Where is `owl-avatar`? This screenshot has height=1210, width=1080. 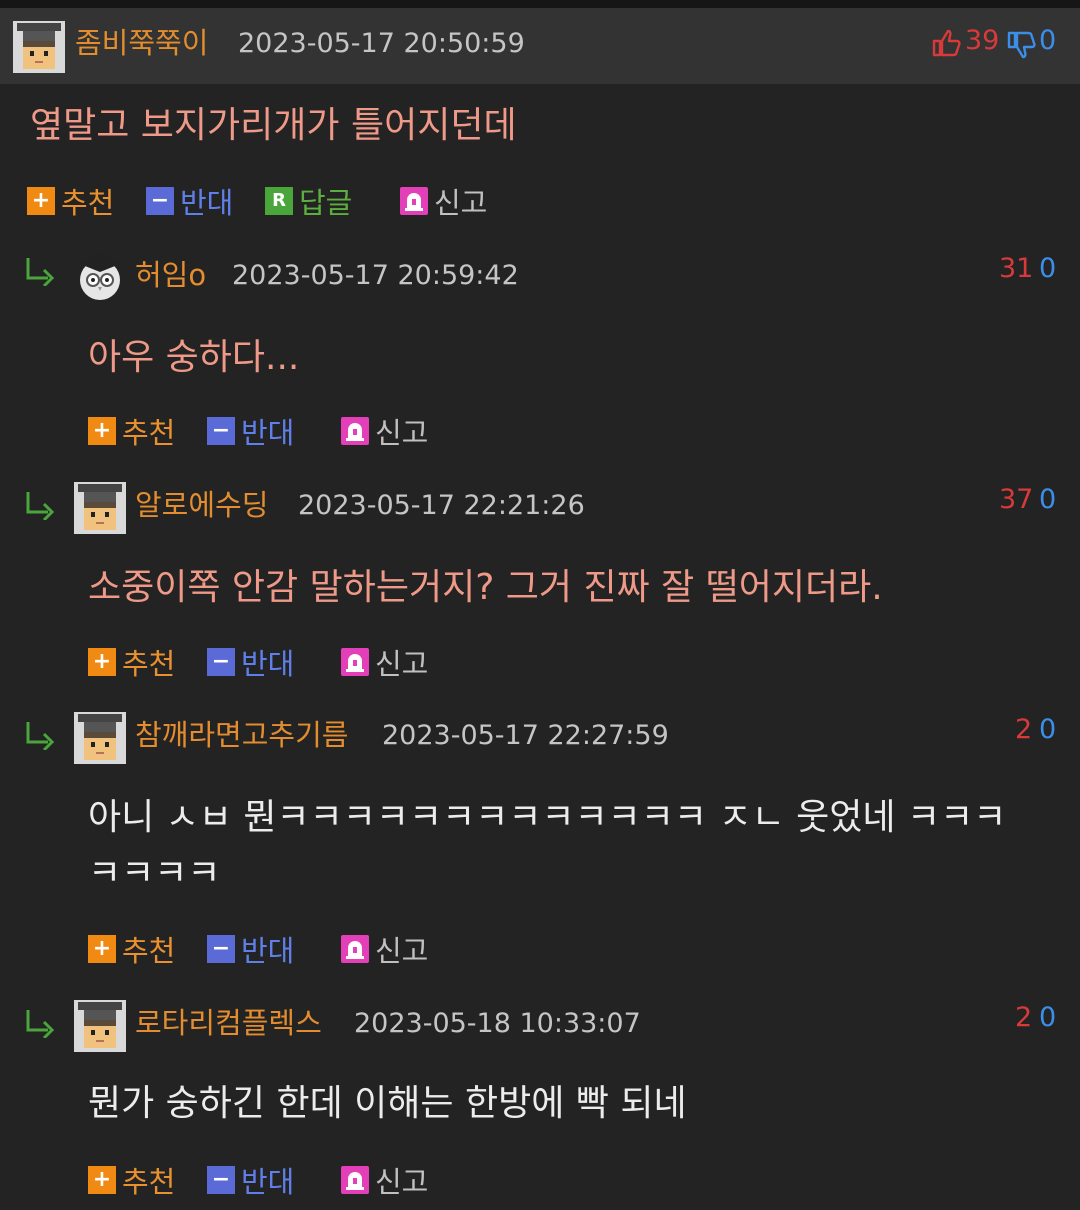
owl-avatar is located at coordinates (100, 276).